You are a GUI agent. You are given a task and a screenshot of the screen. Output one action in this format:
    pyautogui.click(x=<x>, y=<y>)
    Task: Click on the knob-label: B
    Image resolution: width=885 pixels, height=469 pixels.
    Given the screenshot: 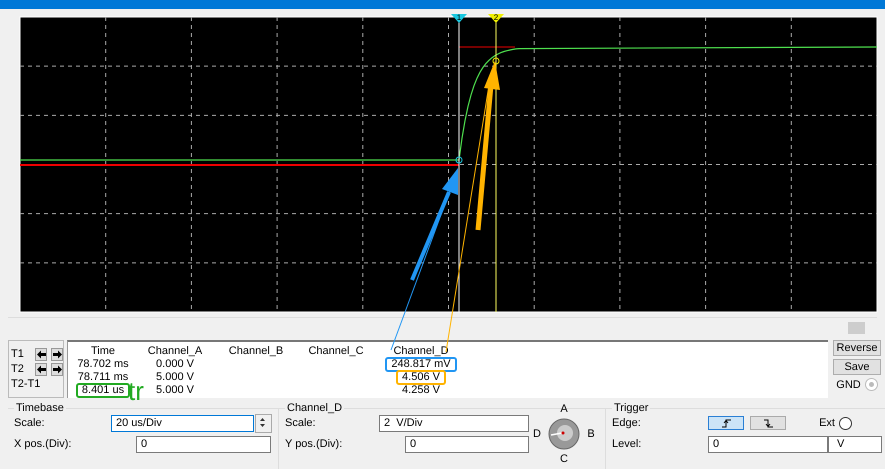 What is the action you would take?
    pyautogui.click(x=591, y=434)
    